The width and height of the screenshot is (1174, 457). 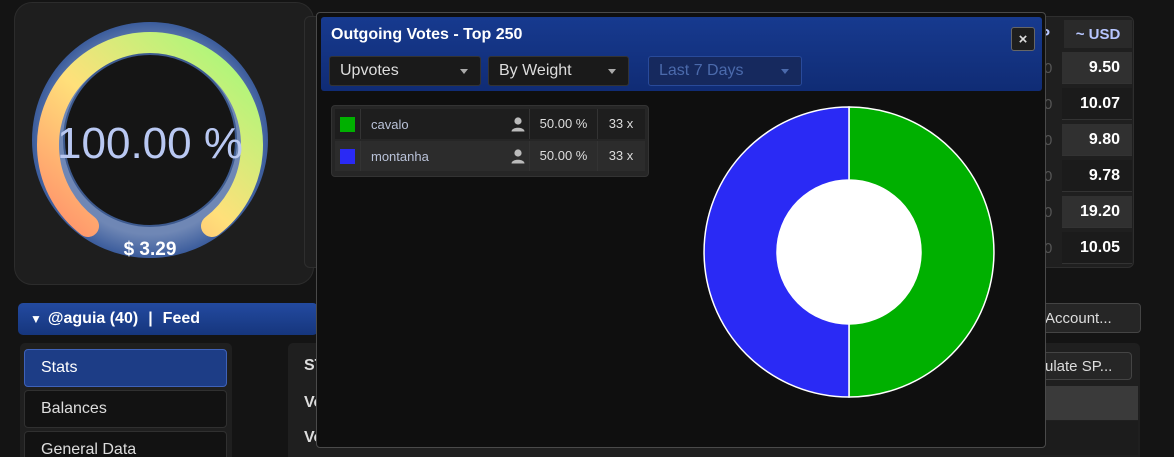 I want to click on table-cell-usd: 9.50, so click(x=1097, y=68).